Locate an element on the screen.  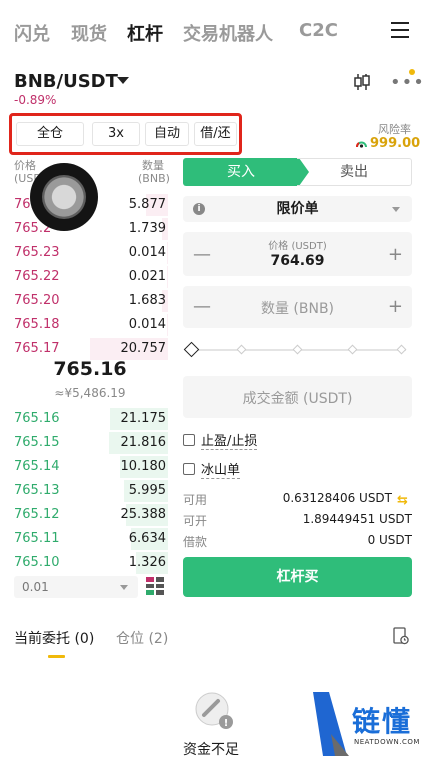
candlestick-chart-icon is located at coordinates (362, 82).